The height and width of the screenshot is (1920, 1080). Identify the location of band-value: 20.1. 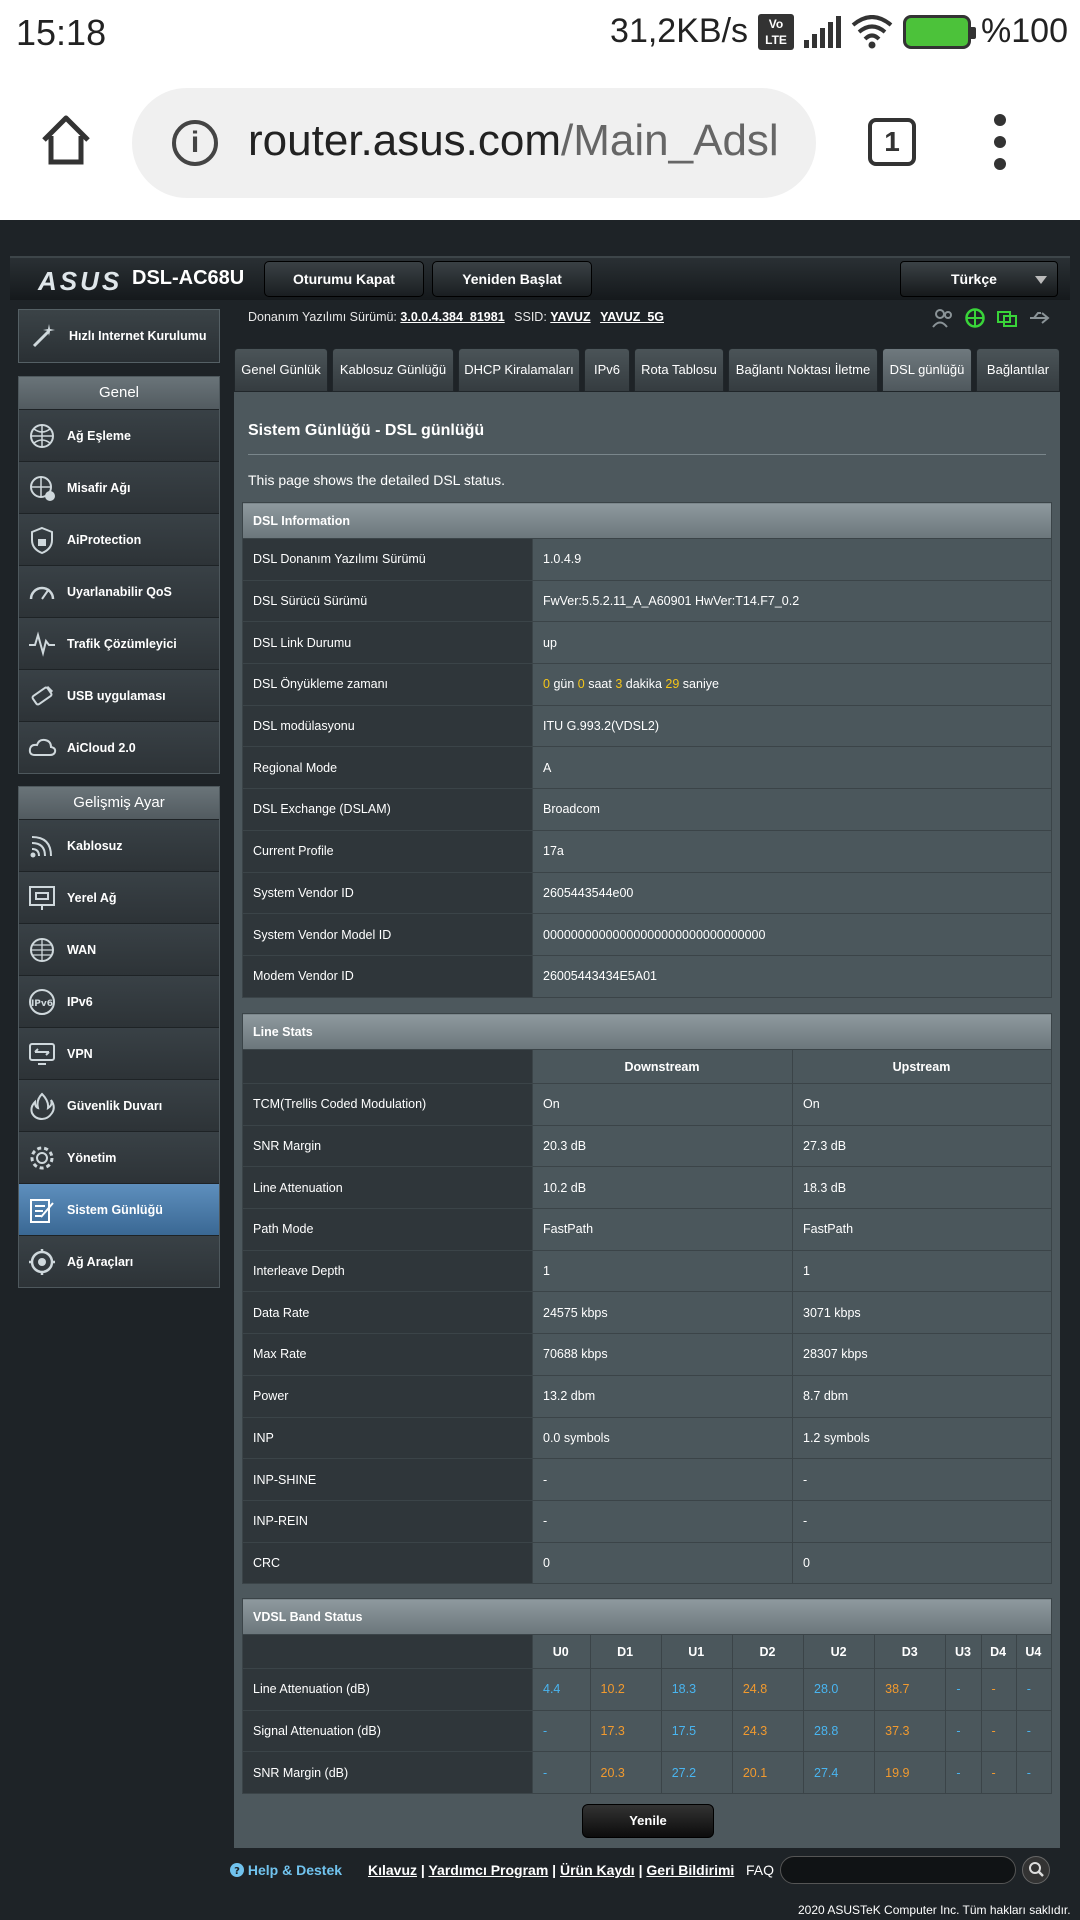
(768, 1773).